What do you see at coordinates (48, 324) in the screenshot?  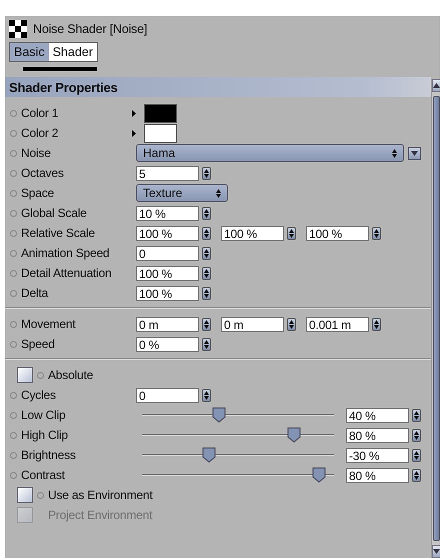 I see `field-label: Movement` at bounding box center [48, 324].